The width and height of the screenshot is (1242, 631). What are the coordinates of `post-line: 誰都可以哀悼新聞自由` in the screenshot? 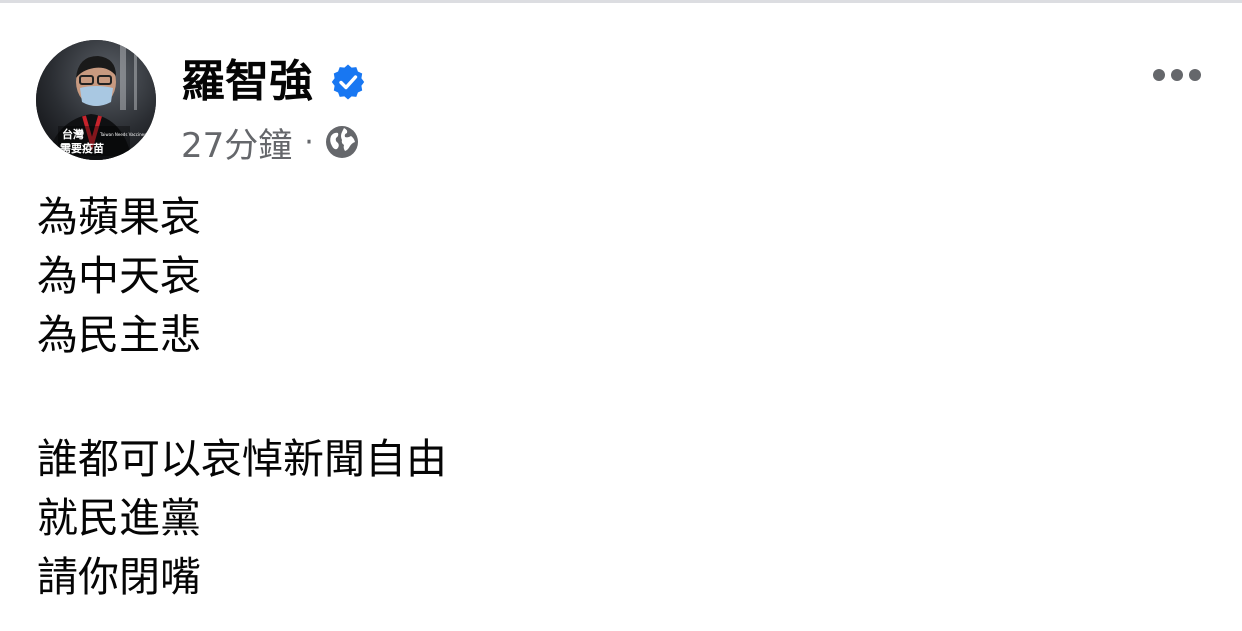 It's located at (242, 459).